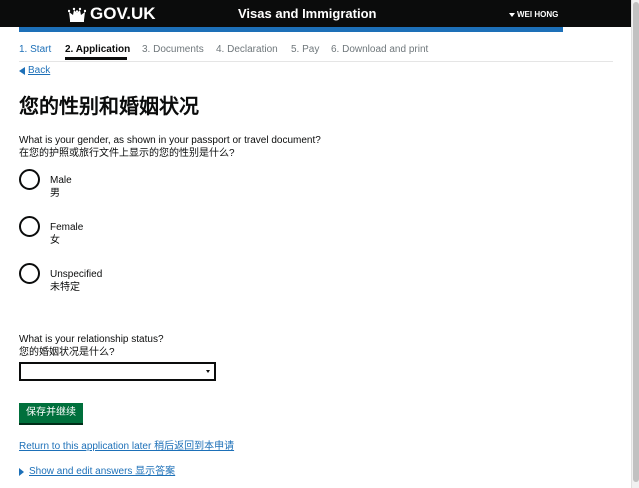  What do you see at coordinates (55, 240) in the screenshot?
I see `option-label-zh: 女` at bounding box center [55, 240].